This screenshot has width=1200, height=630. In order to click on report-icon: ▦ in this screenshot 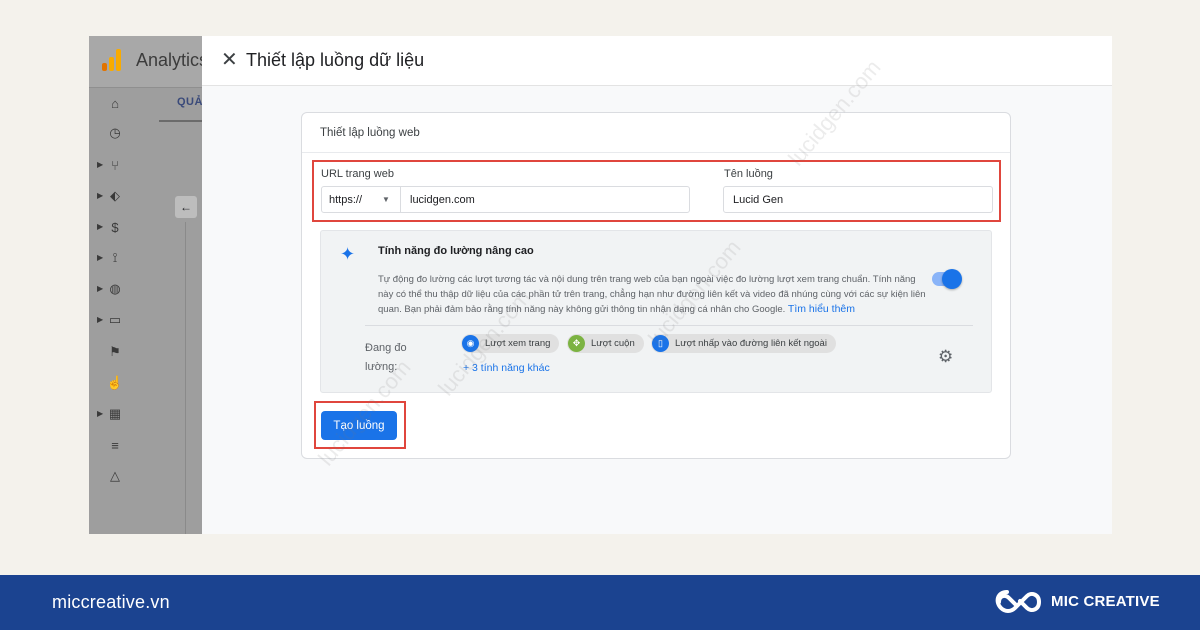, I will do `click(115, 414)`.